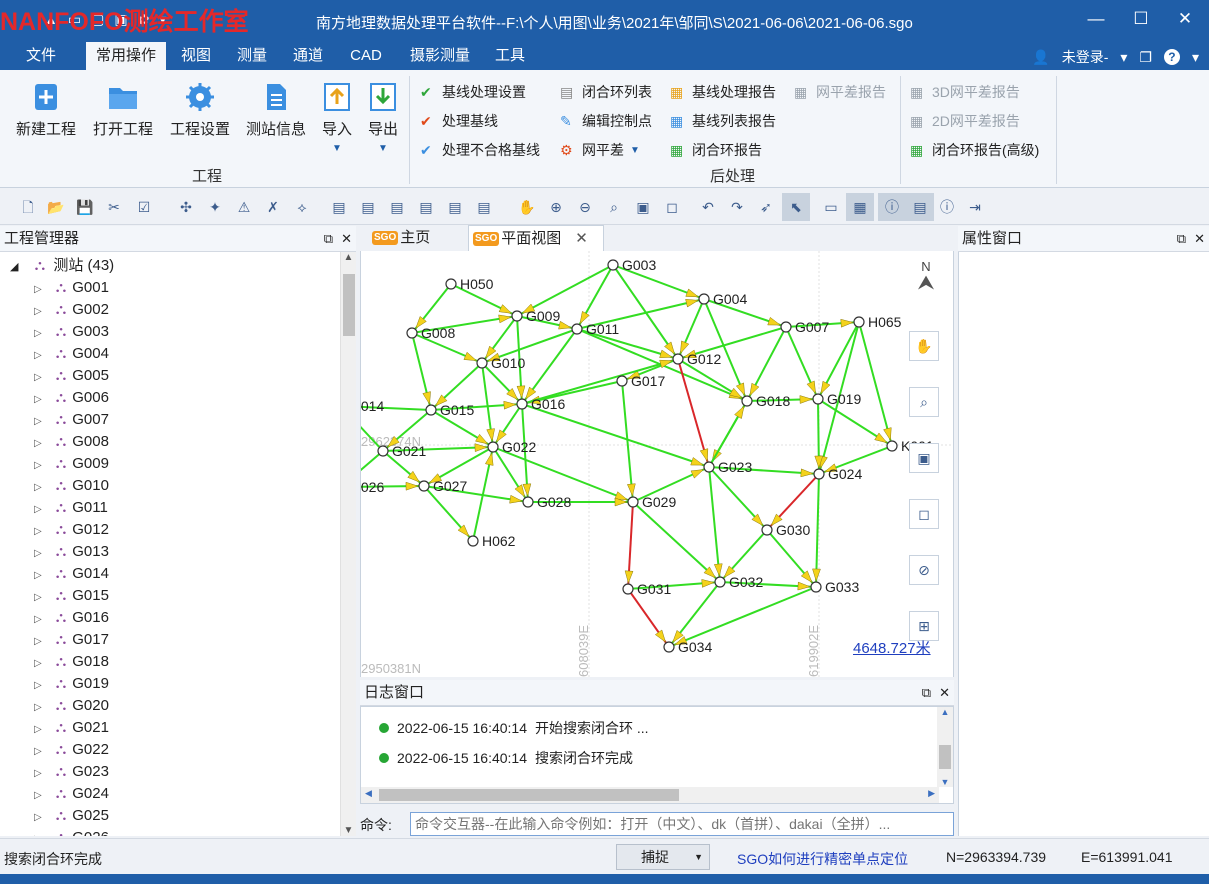 This screenshot has height=884, width=1209. Describe the element at coordinates (14, 267) in the screenshot. I see `collapse-icon: ◢` at that location.